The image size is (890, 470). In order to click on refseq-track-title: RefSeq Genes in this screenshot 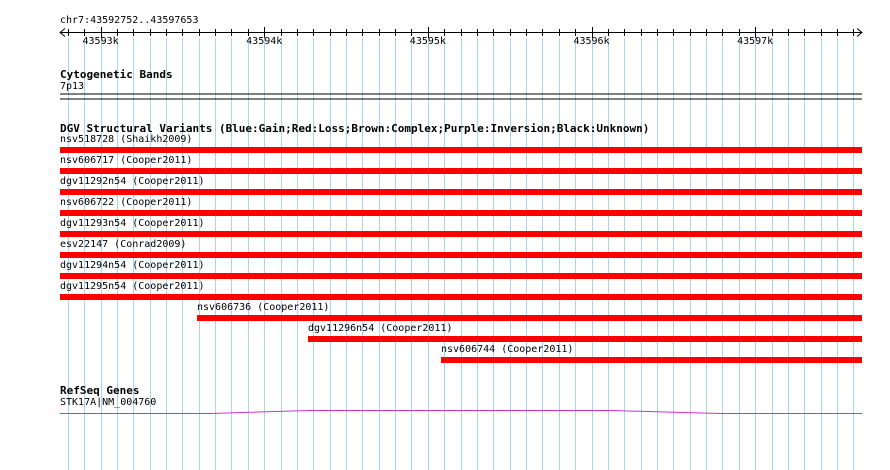, I will do `click(100, 390)`.